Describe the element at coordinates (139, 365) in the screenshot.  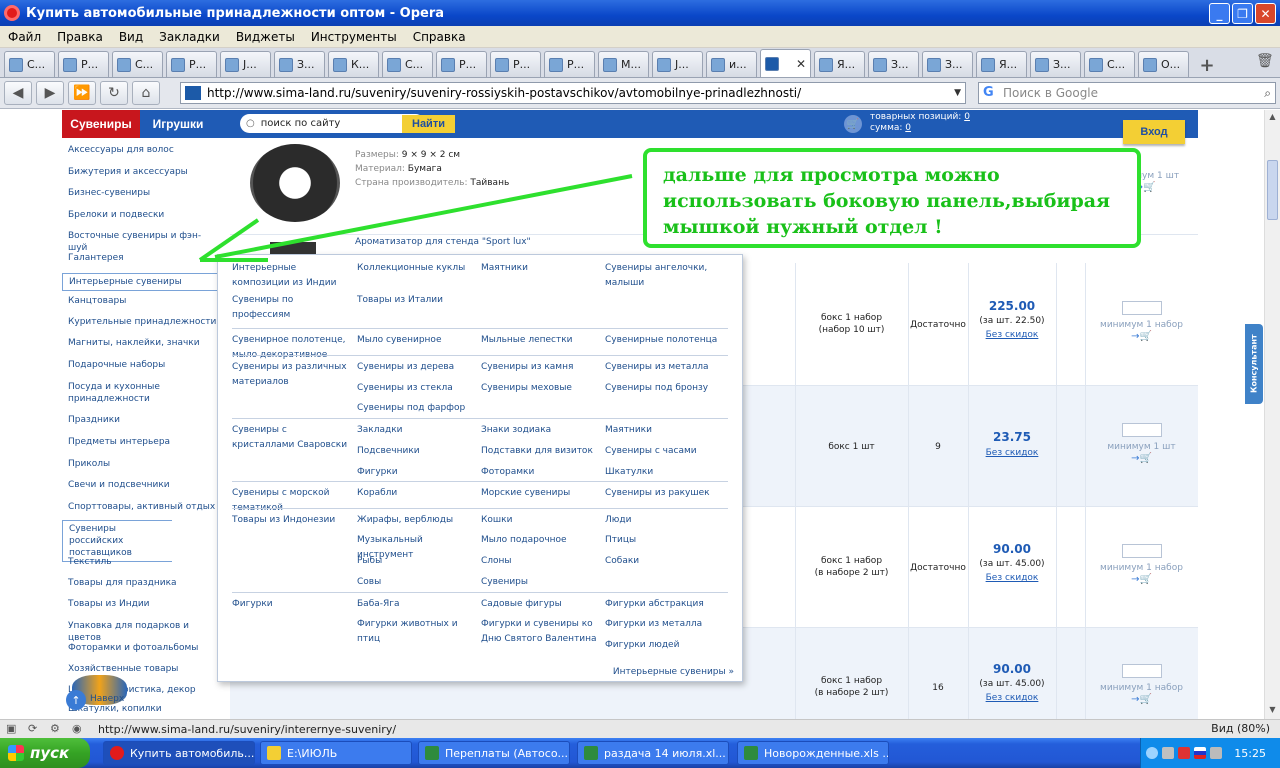
I see `sidebar-item: Подарочные наборы` at that location.